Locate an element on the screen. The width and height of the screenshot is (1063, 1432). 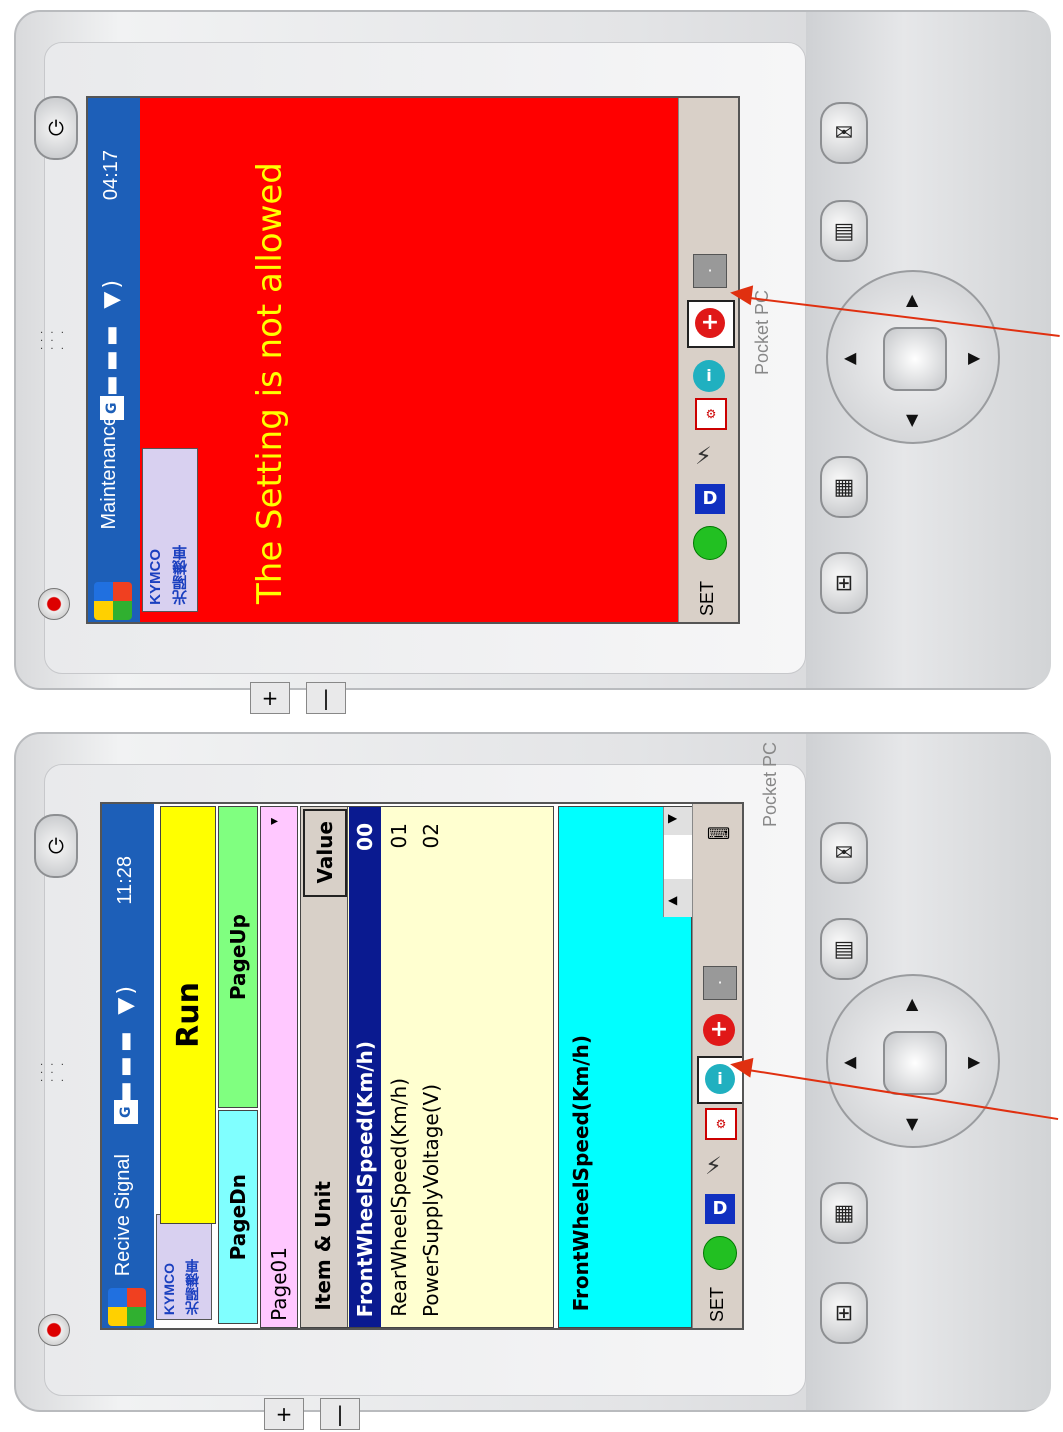
title-bar: Maintenance G ▮▮▮ ◀) 04:17 is located at coordinates (114, 360).